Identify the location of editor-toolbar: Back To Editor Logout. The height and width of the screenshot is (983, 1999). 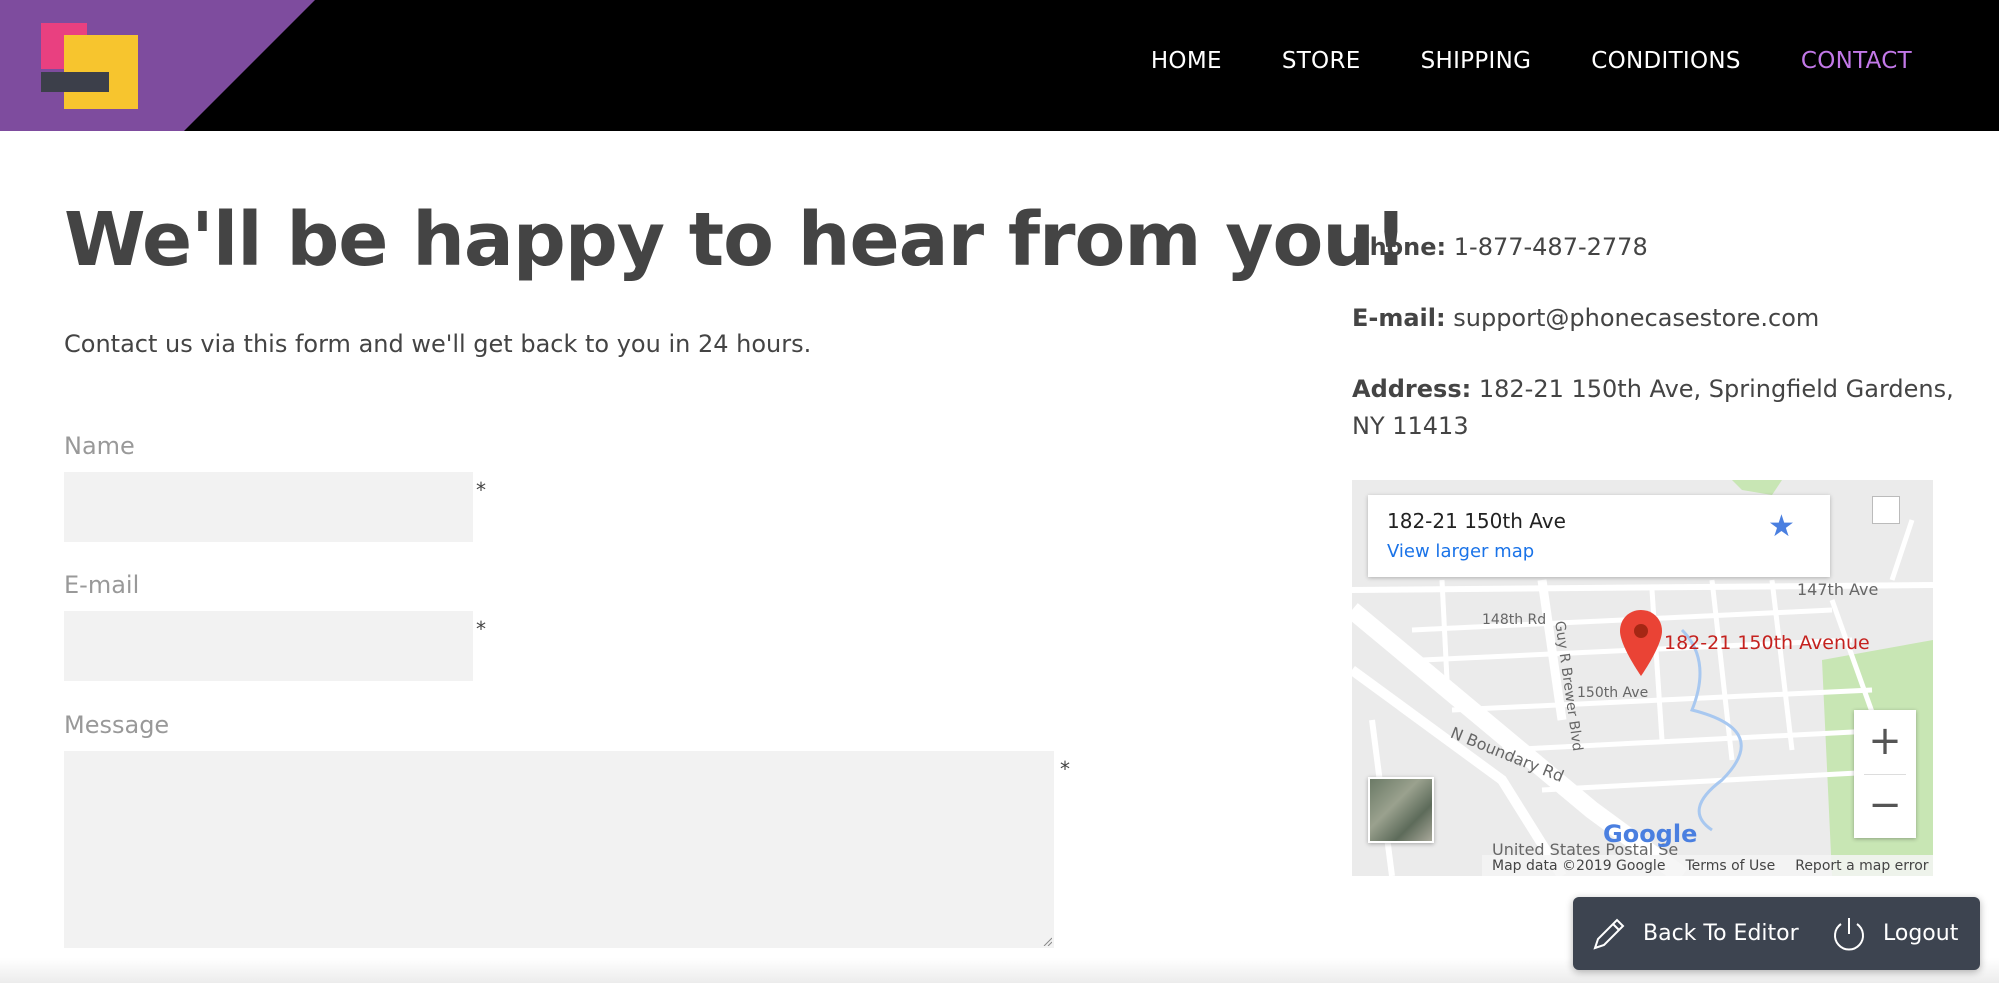
(1776, 933).